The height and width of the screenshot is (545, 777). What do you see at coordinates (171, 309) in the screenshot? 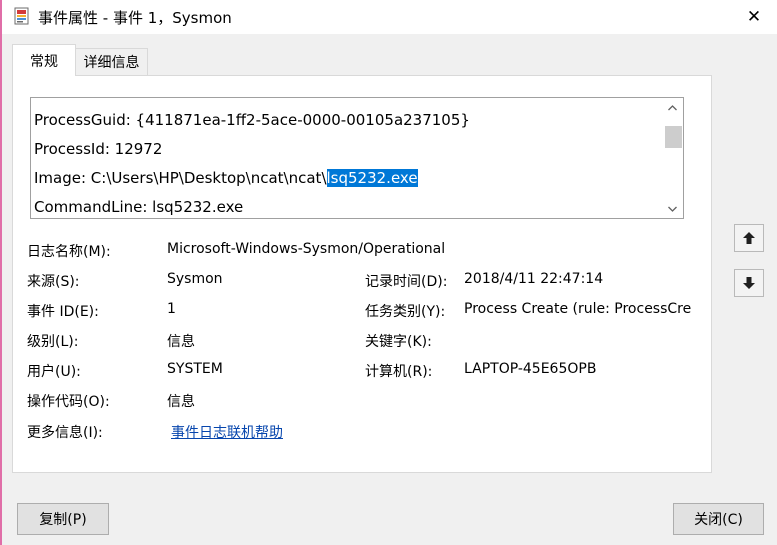
I see `event-id-value: 1` at bounding box center [171, 309].